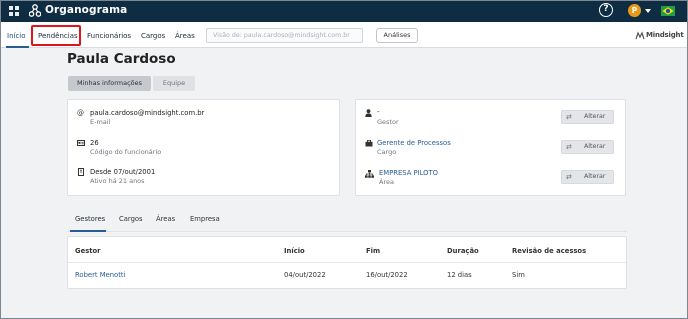 Image resolution: width=688 pixels, height=319 pixels. What do you see at coordinates (369, 174) in the screenshot?
I see `sitemap-icon` at bounding box center [369, 174].